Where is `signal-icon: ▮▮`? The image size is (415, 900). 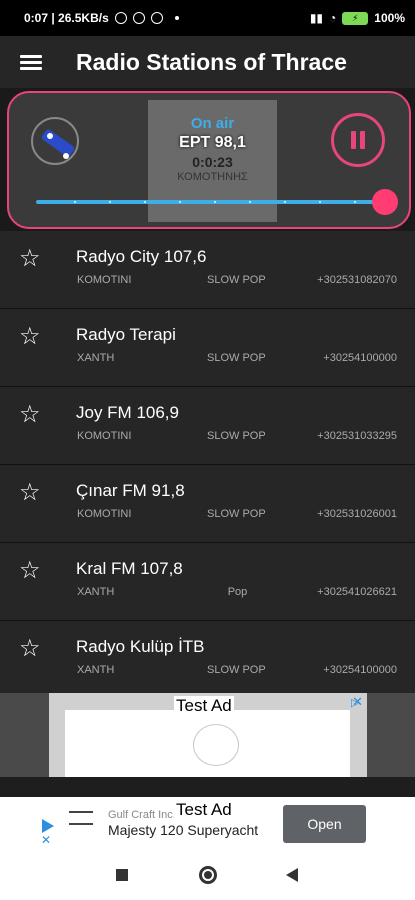
signal-icon: ▮▮ is located at coordinates (316, 18).